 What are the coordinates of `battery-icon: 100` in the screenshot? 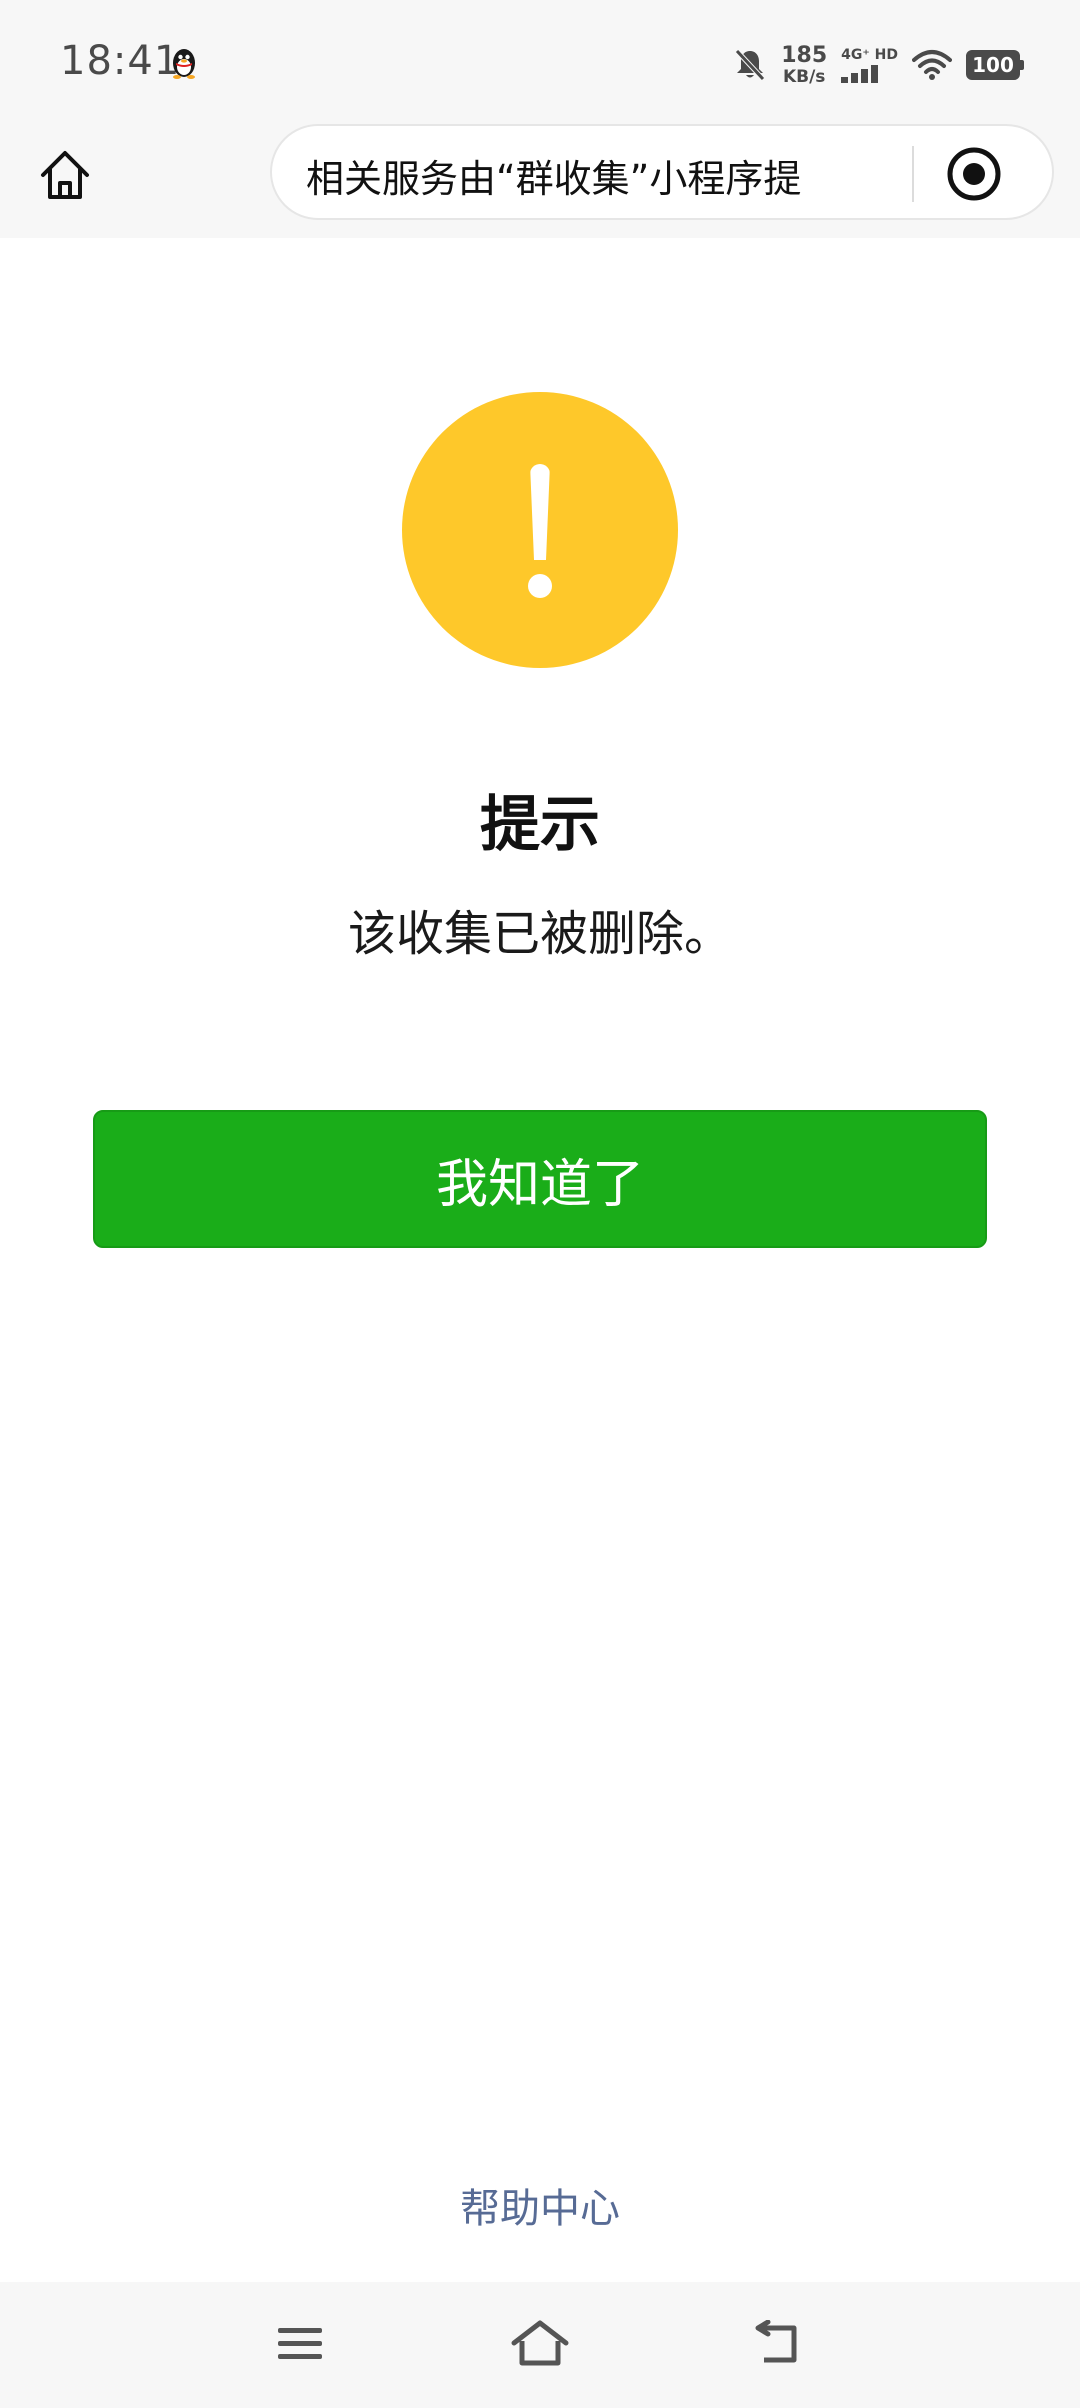 It's located at (995, 65).